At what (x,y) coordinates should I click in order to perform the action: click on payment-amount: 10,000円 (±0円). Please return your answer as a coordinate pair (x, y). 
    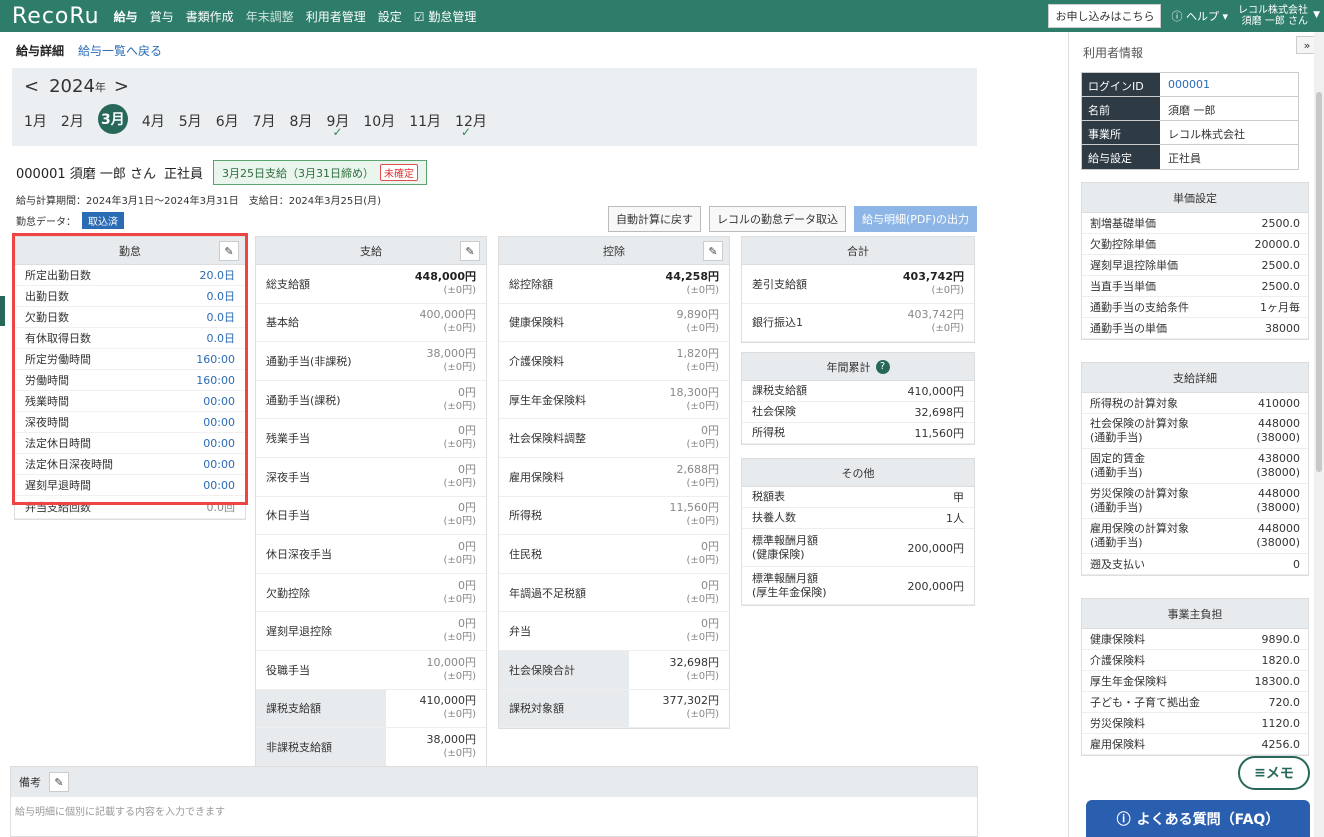
    Looking at the image, I should click on (452, 670).